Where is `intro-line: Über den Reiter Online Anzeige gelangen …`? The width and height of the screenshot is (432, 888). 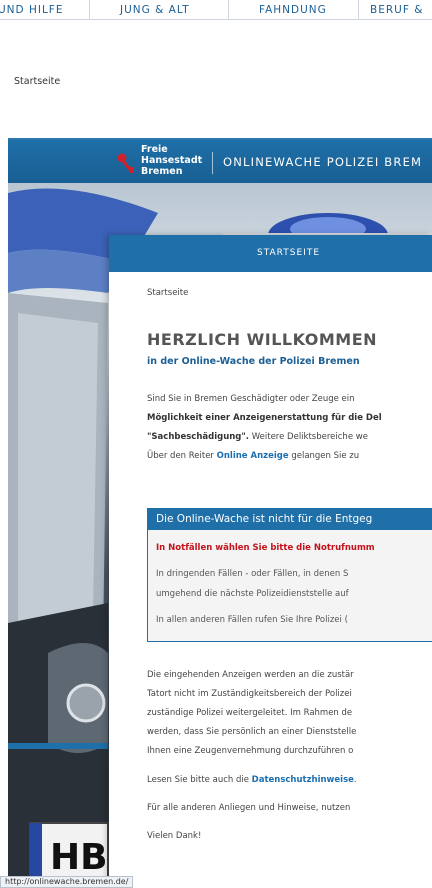
intro-line: Über den Reiter Online Anzeige gelangen … is located at coordinates (253, 456).